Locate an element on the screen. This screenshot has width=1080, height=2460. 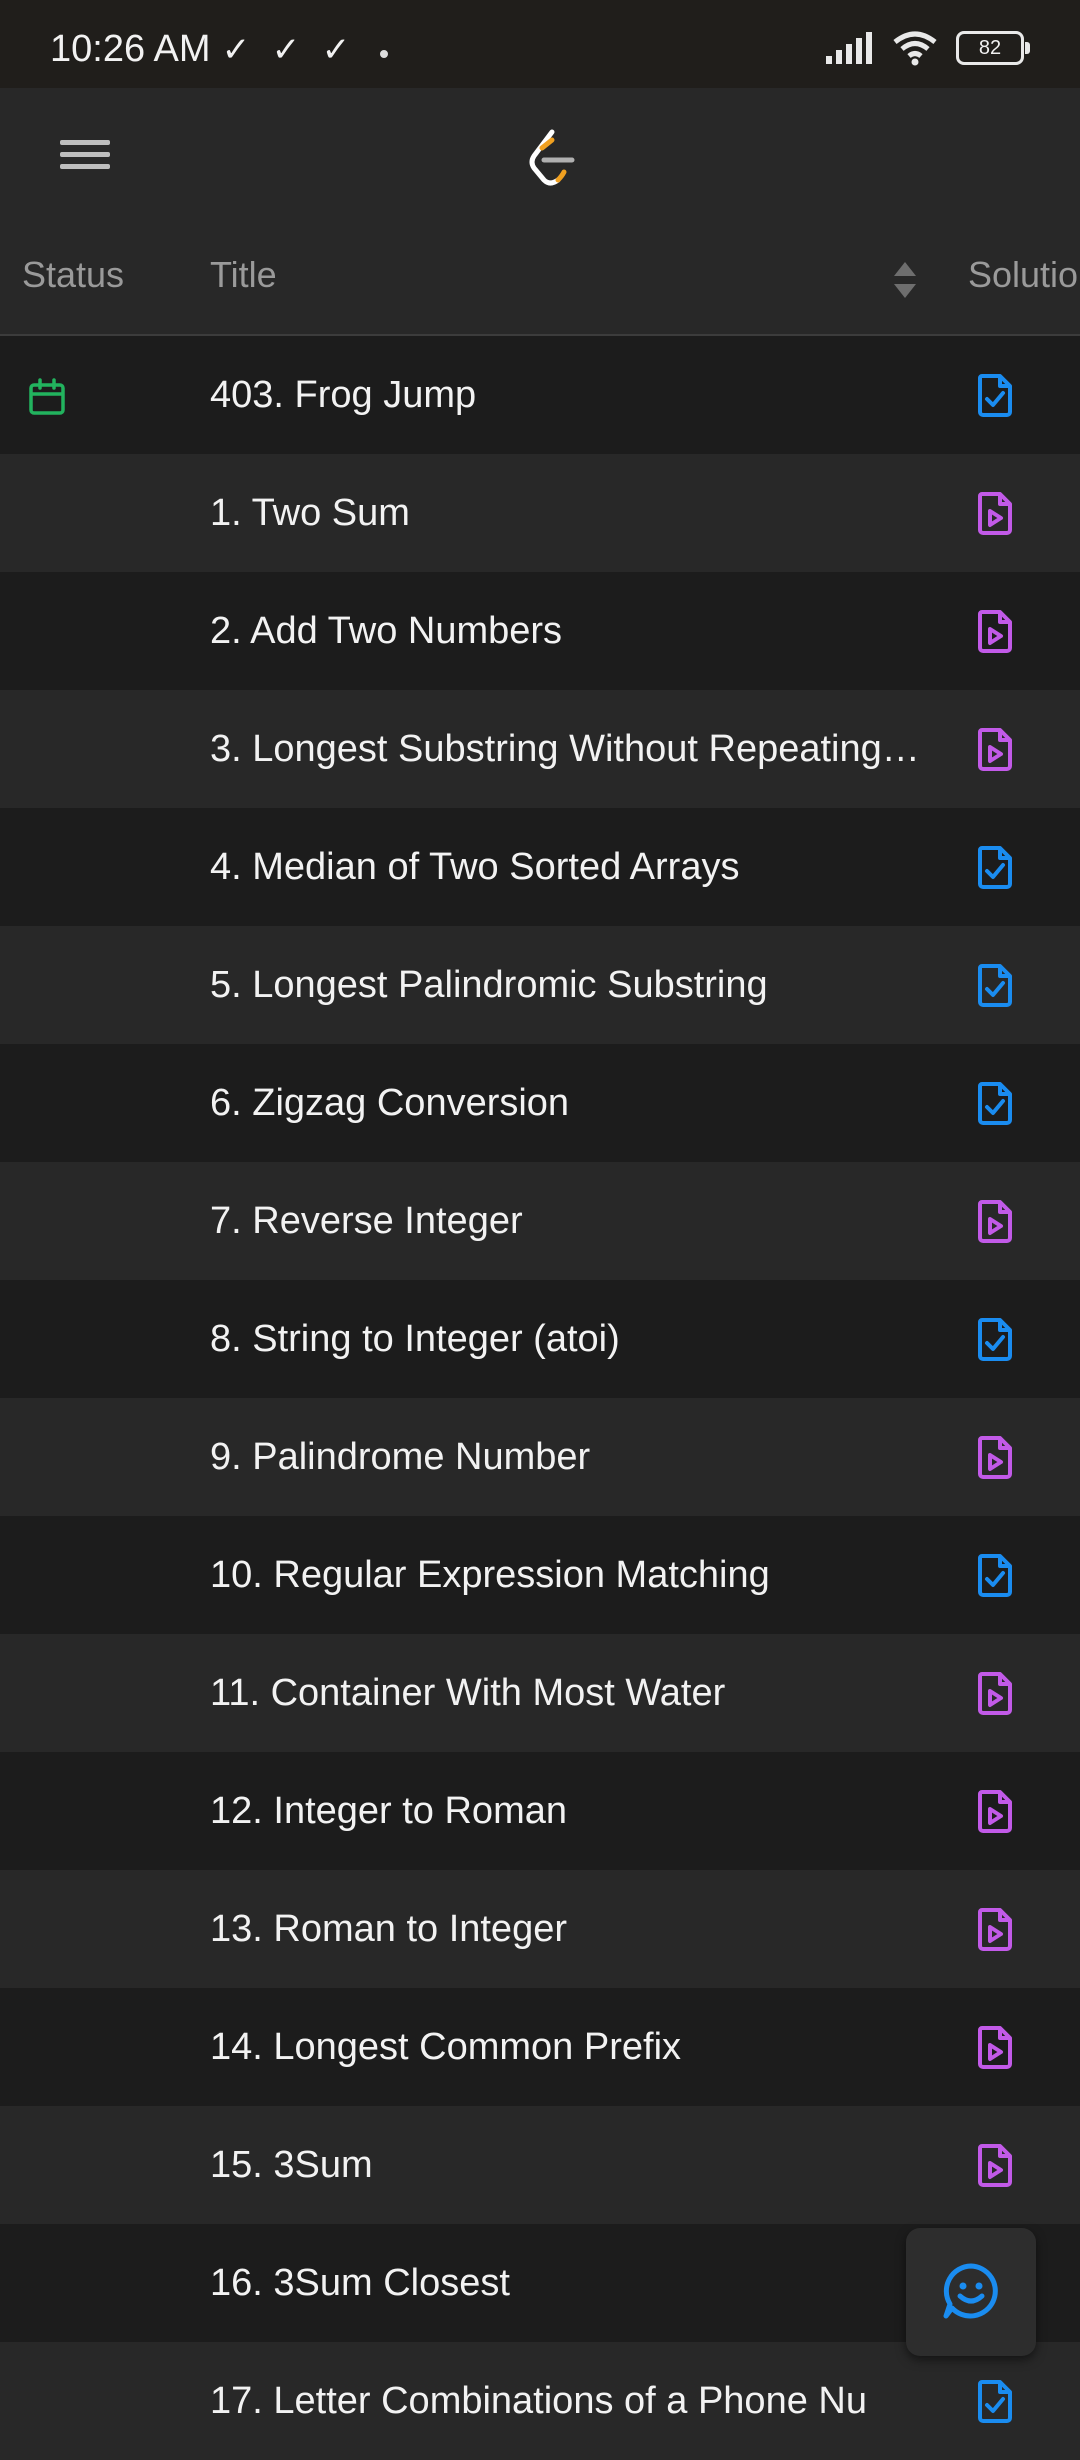
battery-icon: 82 is located at coordinates (993, 48).